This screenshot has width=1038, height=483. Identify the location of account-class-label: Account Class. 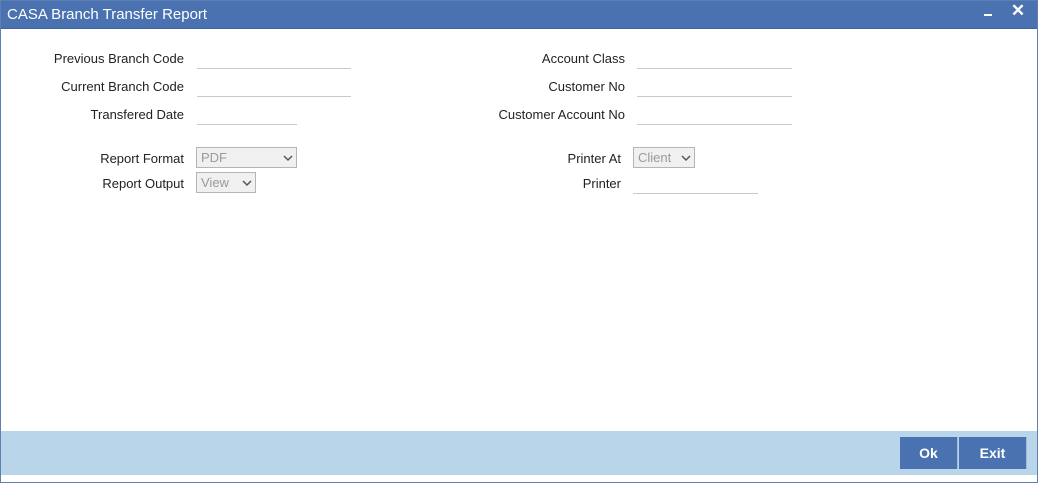
(583, 58).